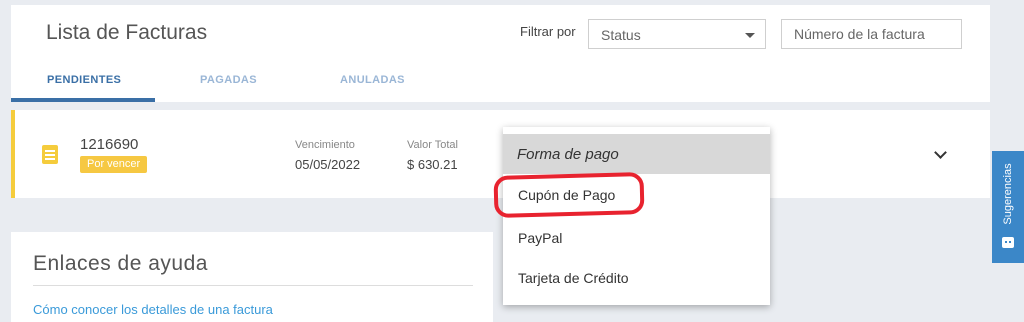 This screenshot has width=1024, height=322. I want to click on total-value: $ 630.21, so click(432, 164).